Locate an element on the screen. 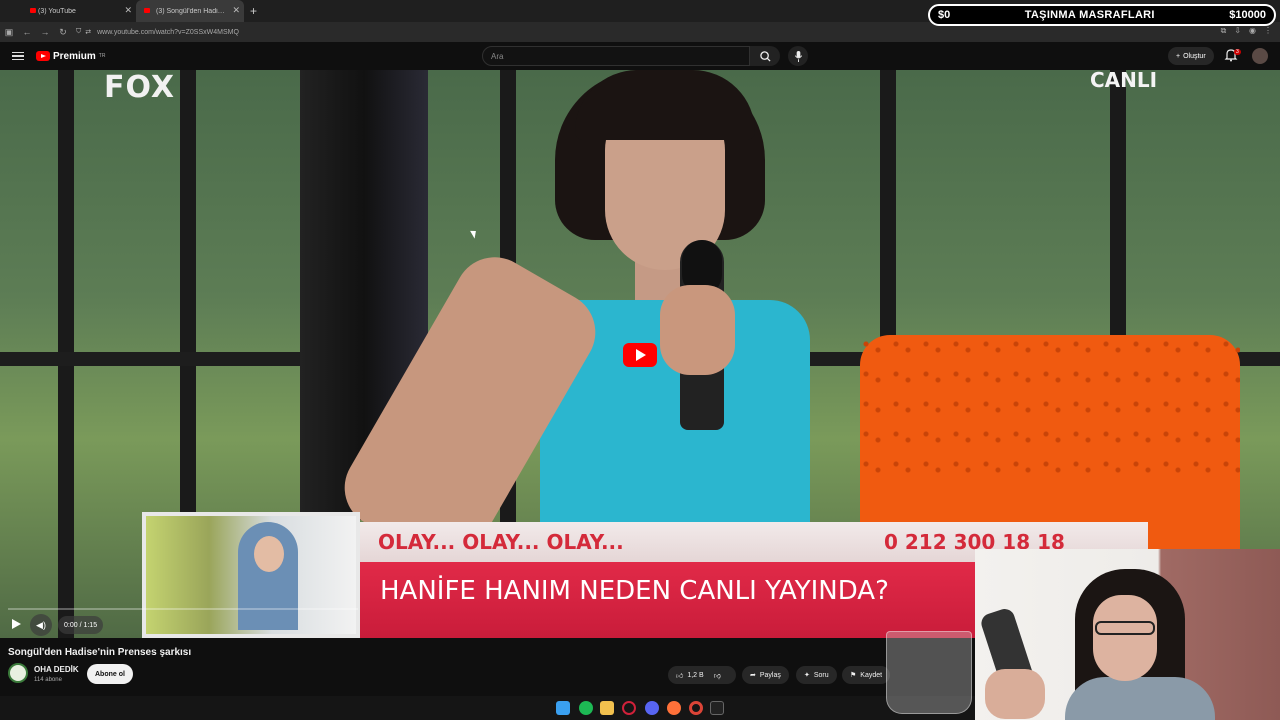  video-title: Songül'den Hadise'nin Prenses şarkısı is located at coordinates (100, 652).